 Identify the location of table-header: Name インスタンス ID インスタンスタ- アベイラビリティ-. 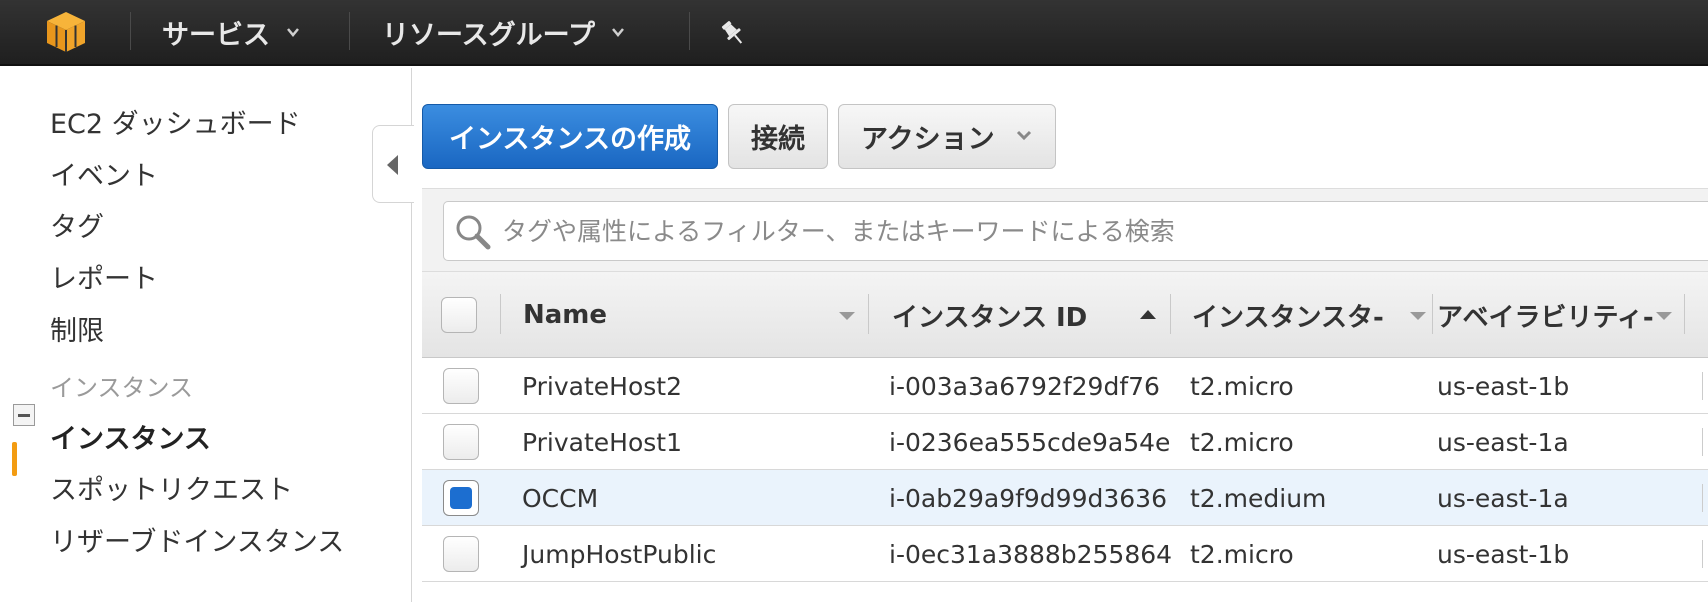
(1065, 315).